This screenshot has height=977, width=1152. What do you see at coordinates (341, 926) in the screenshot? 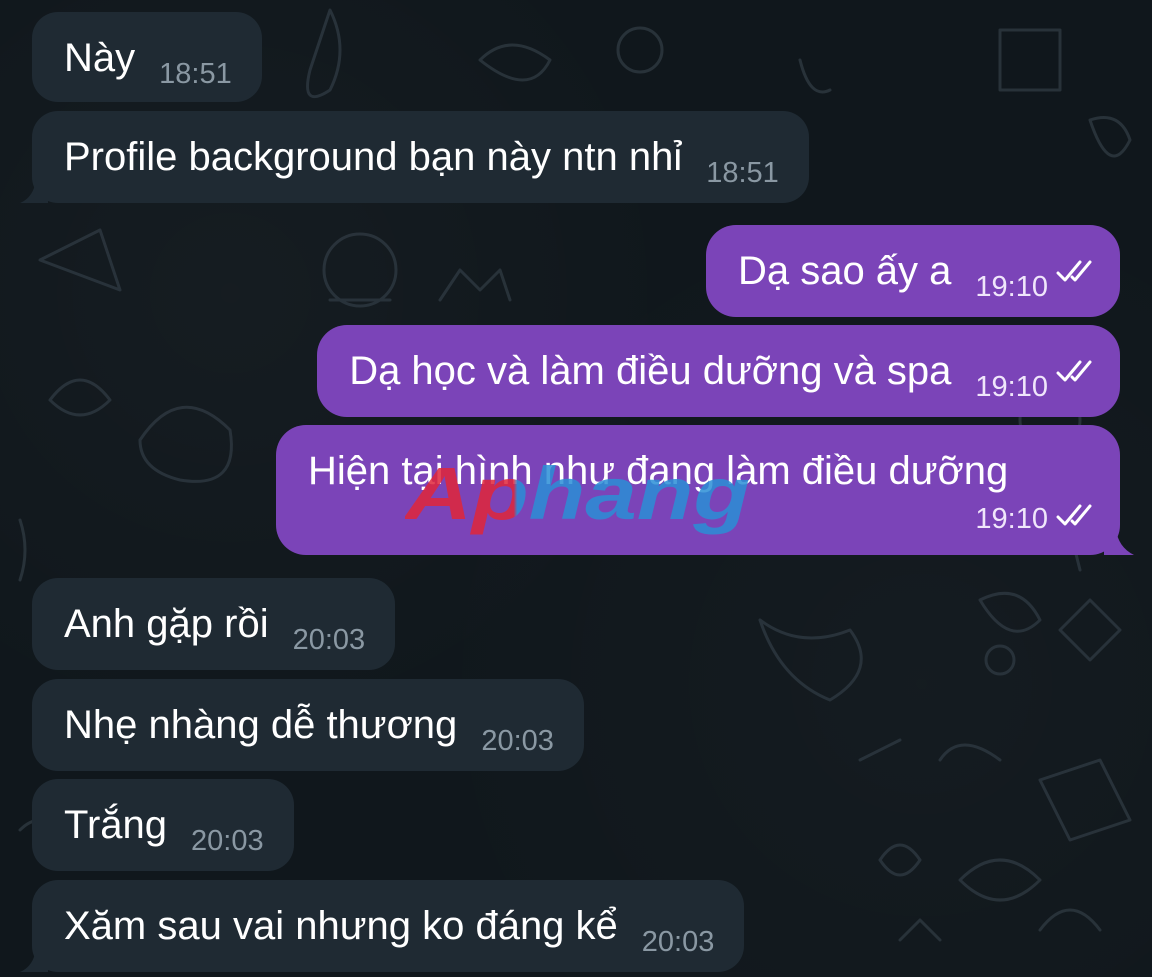
I see `message-text: Xăm sau vai nhưng ko đáng kể` at bounding box center [341, 926].